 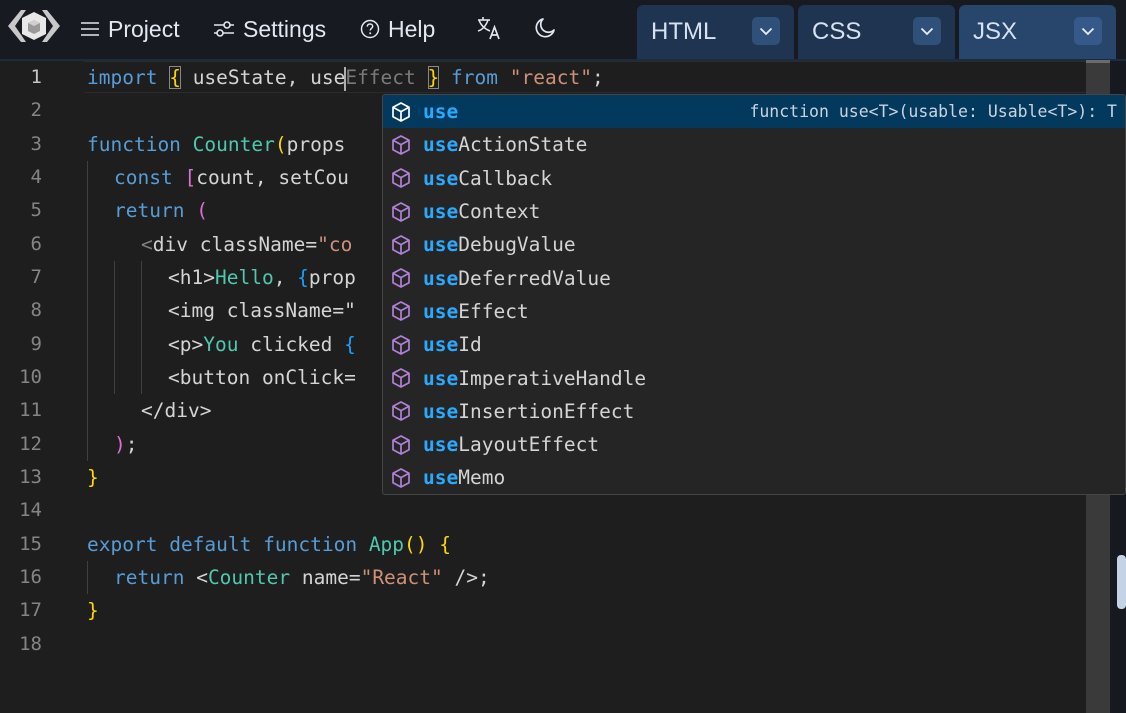 What do you see at coordinates (325, 577) in the screenshot?
I see `attribute: name=` at bounding box center [325, 577].